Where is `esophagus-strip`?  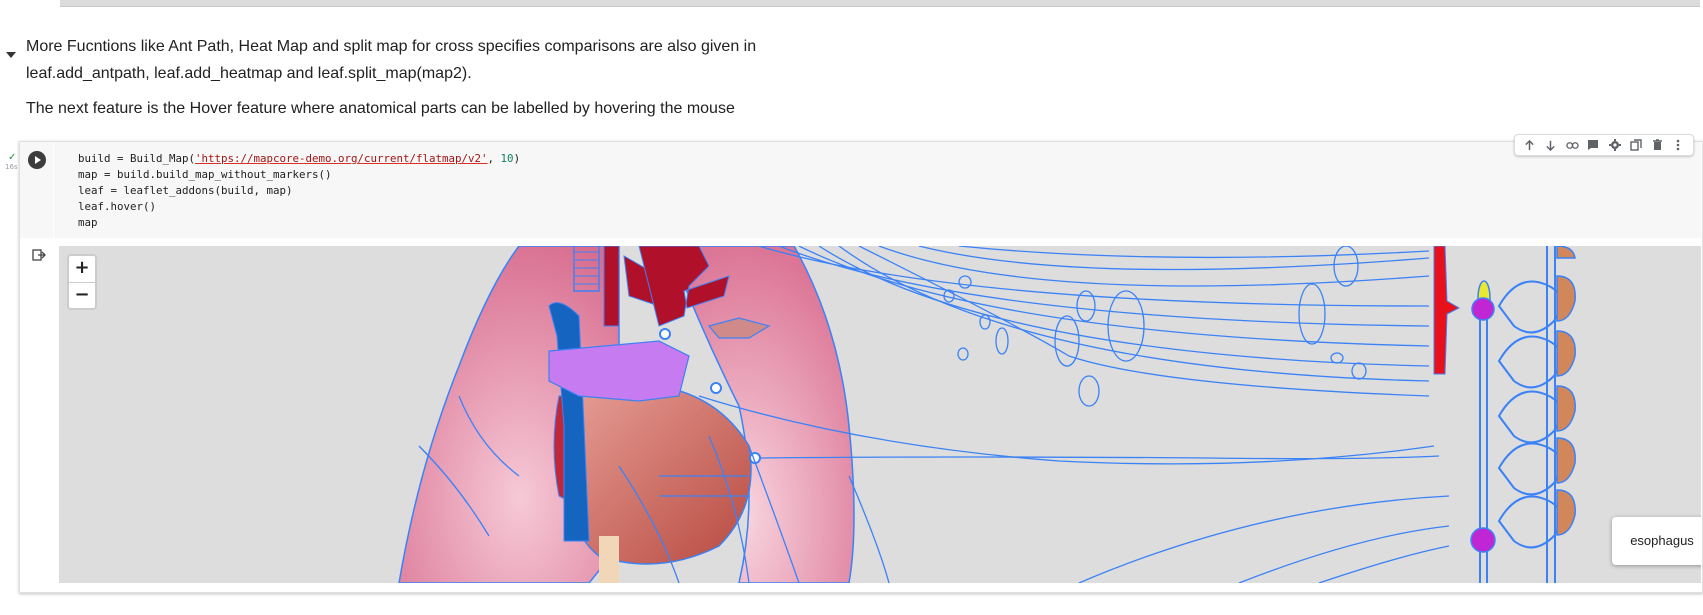
esophagus-strip is located at coordinates (609, 559).